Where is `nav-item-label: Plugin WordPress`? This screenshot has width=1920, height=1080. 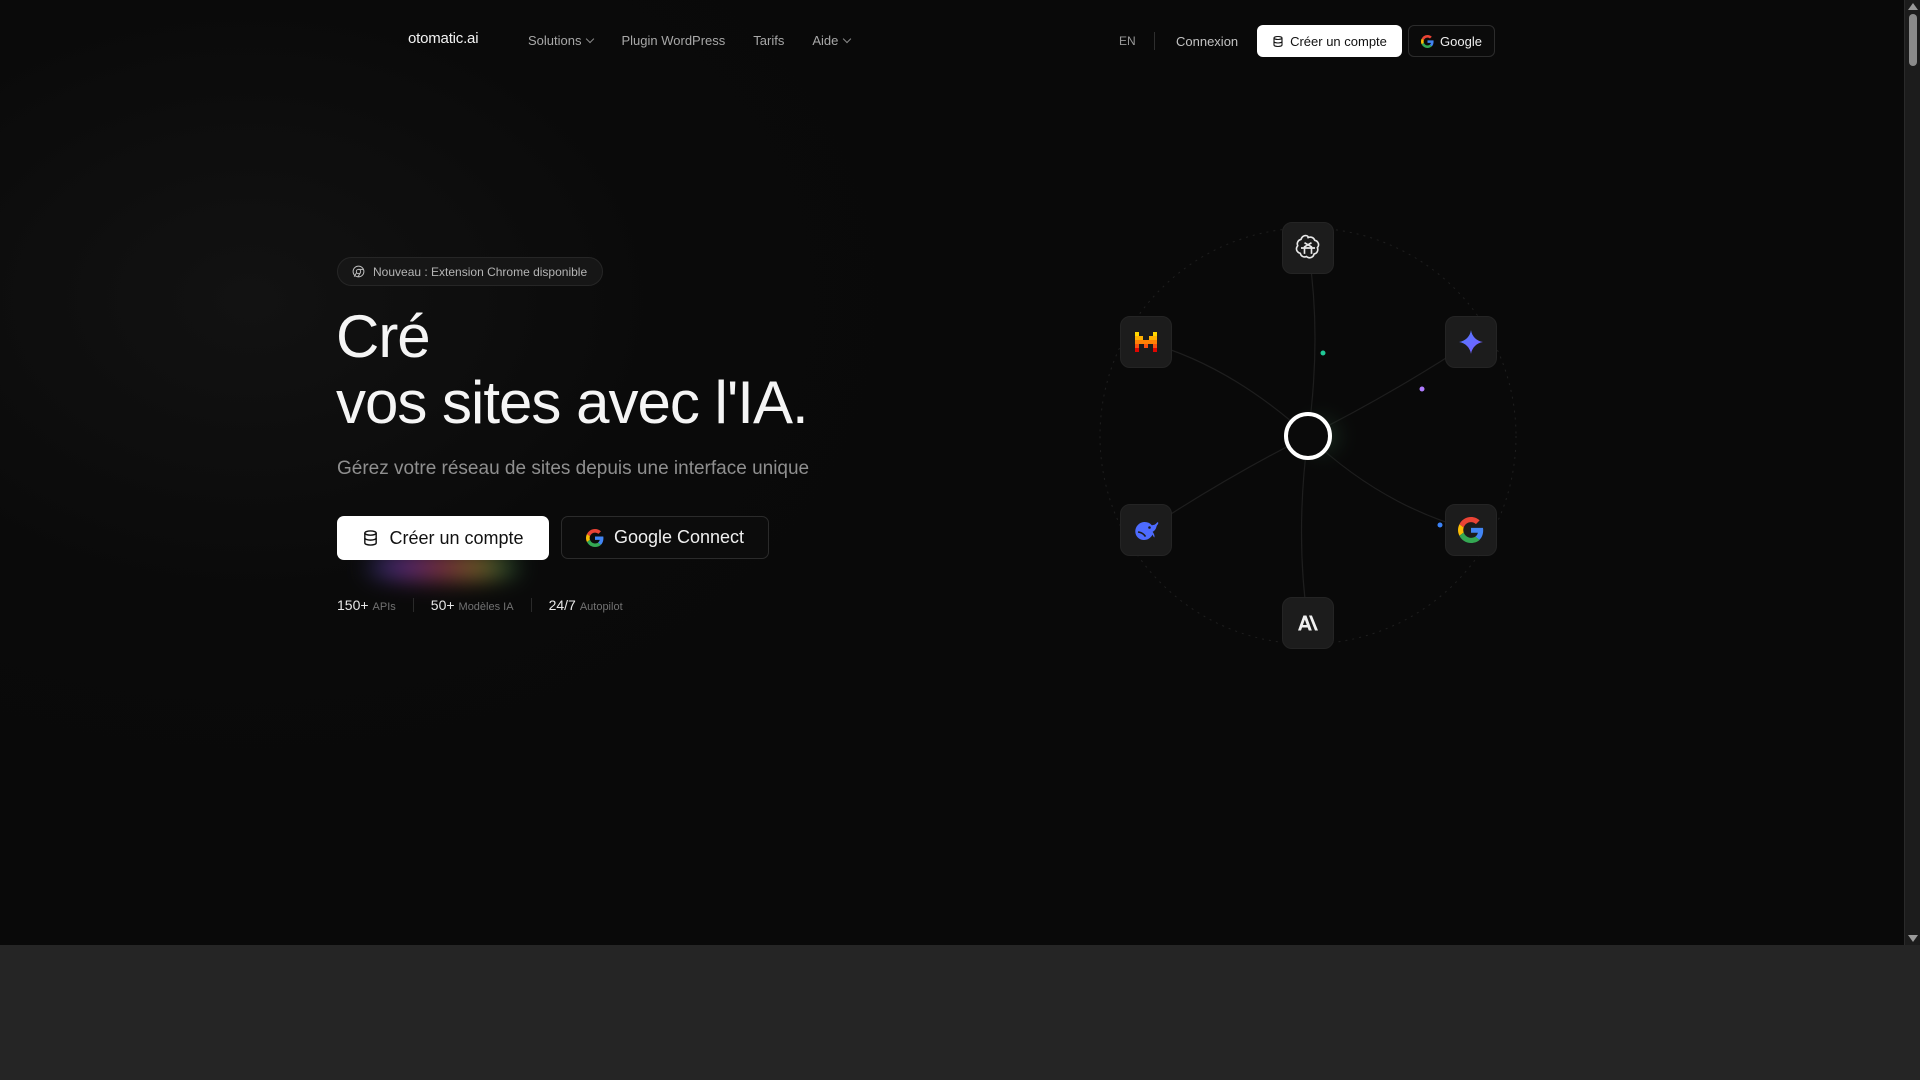
nav-item-label: Plugin WordPress is located at coordinates (673, 40).